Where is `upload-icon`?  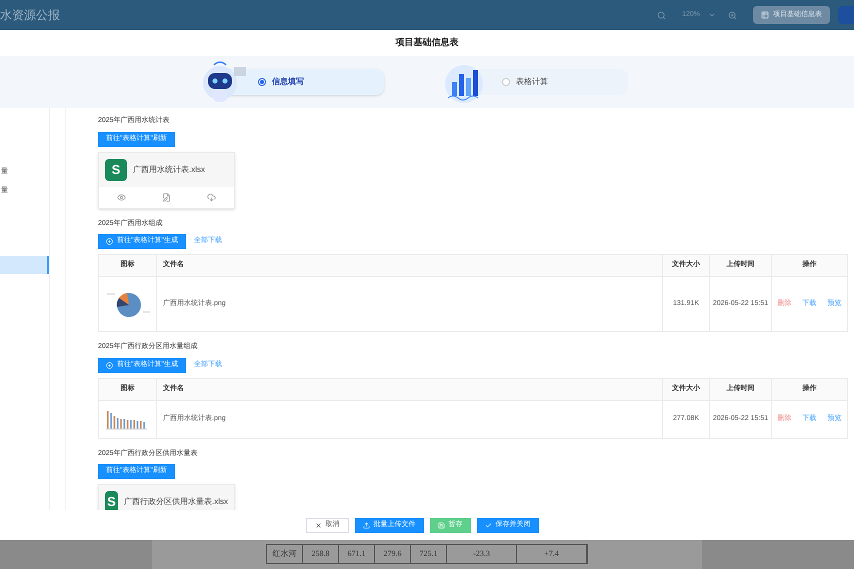 upload-icon is located at coordinates (366, 525).